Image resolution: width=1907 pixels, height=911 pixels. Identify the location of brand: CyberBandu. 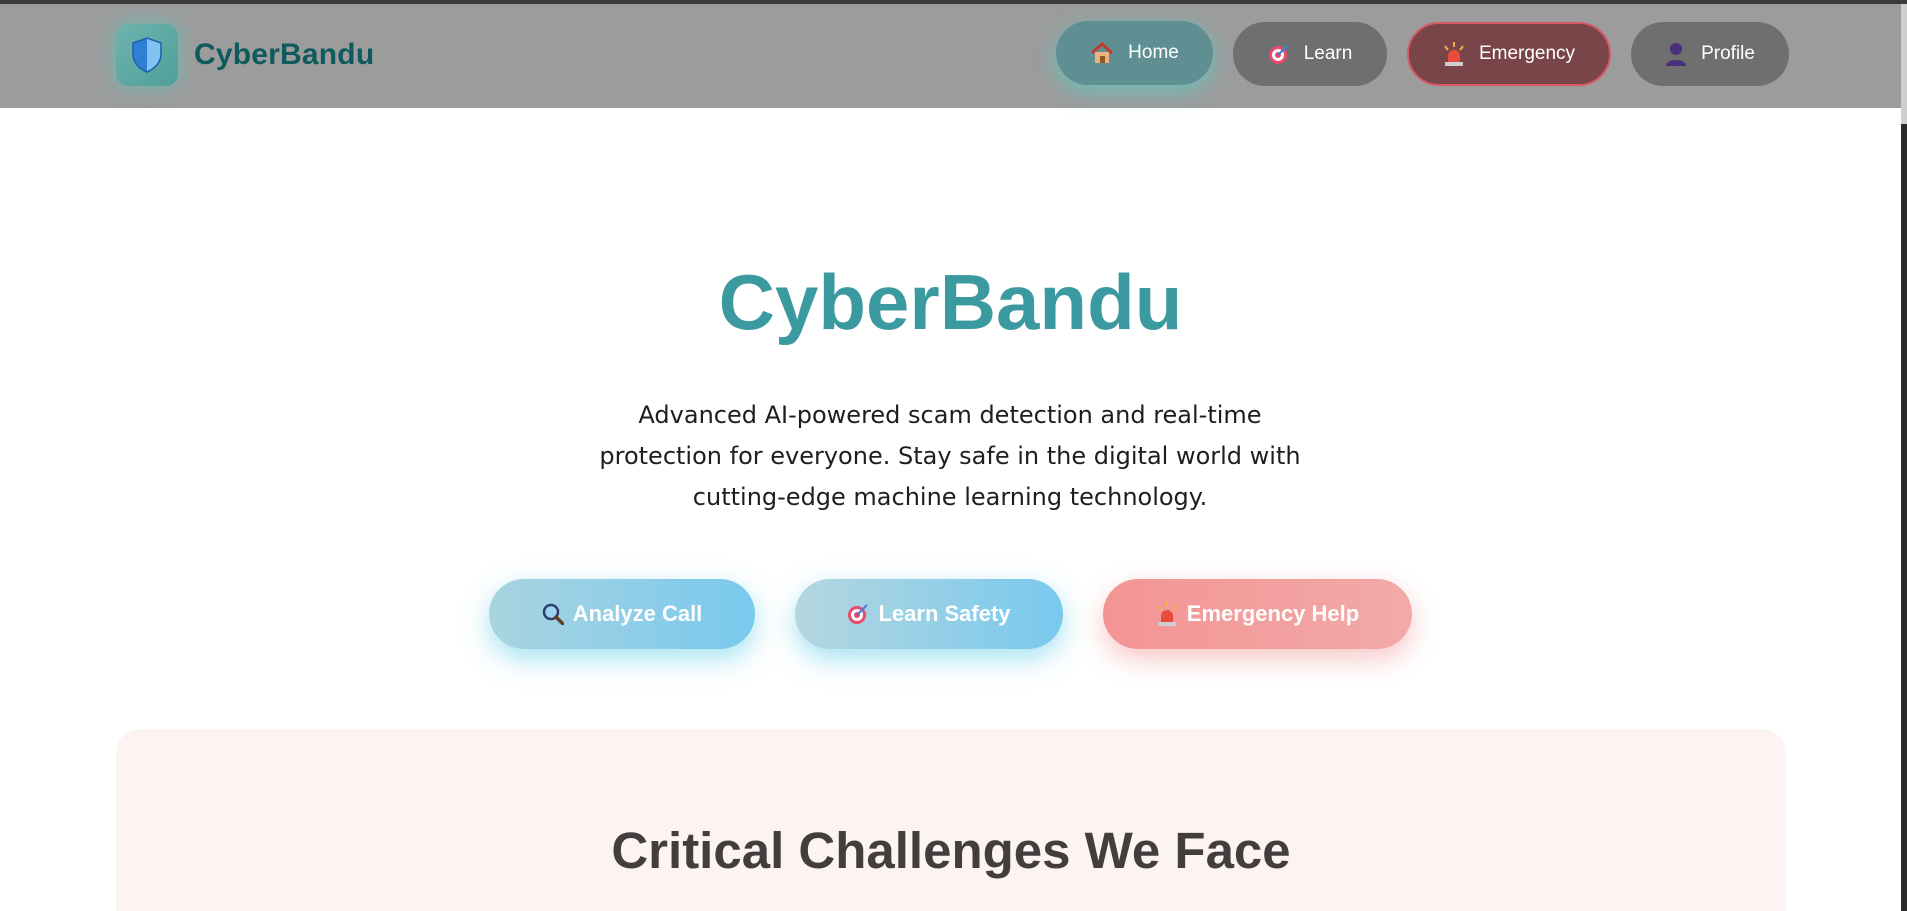
(245, 55).